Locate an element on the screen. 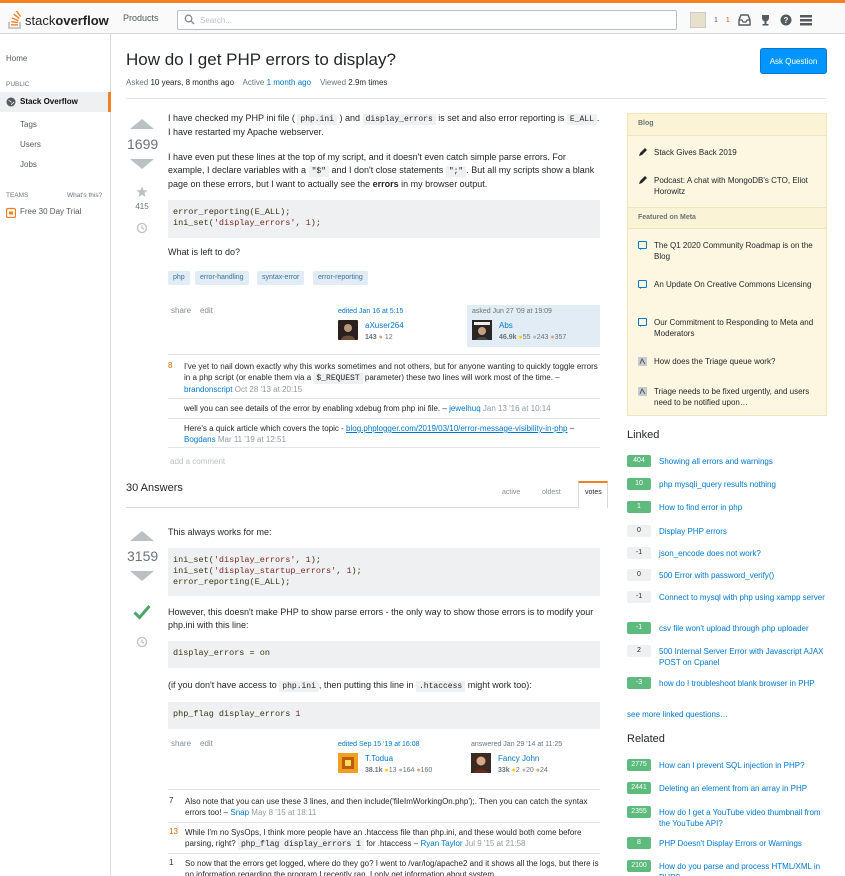 The width and height of the screenshot is (845, 876). question-edit-link: edit is located at coordinates (206, 310).